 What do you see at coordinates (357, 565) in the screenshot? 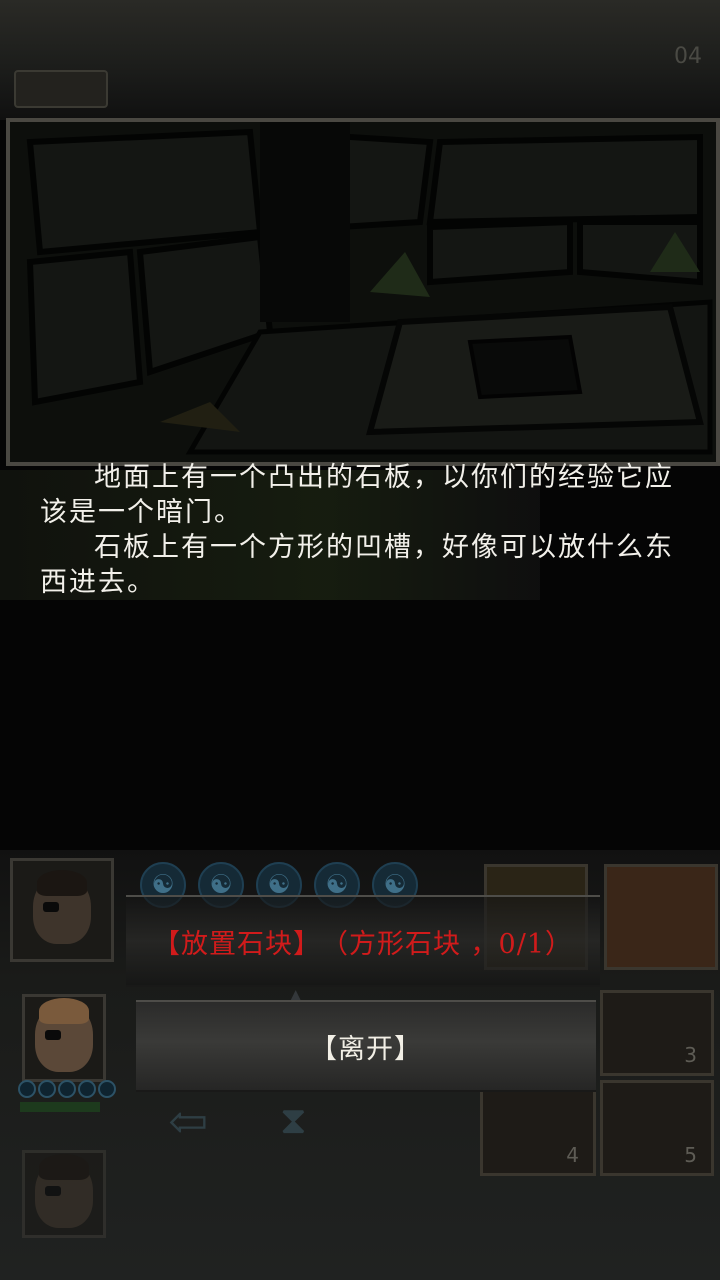
I see `event-paragraph: 石板上有一个方形的凹槽，好像可以放什么东西进去。` at bounding box center [357, 565].